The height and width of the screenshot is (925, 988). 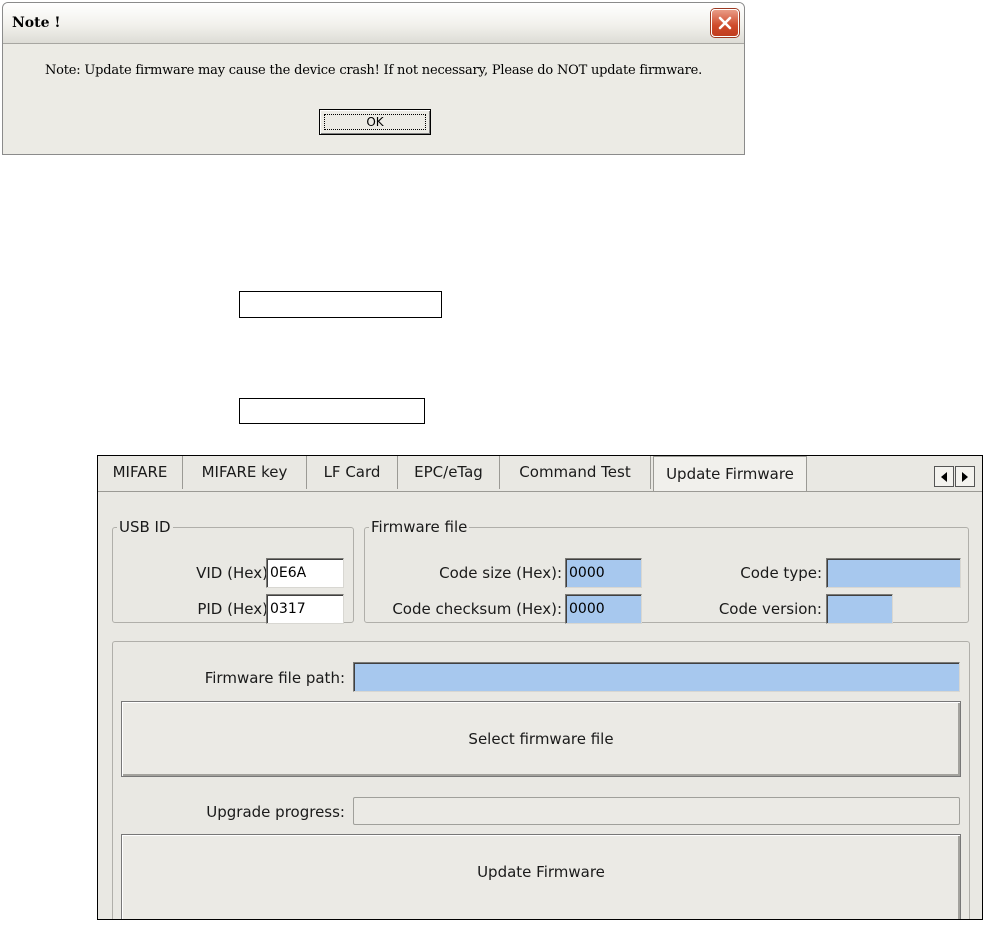 I want to click on tab-mifare: MIFARE, so click(x=140, y=472).